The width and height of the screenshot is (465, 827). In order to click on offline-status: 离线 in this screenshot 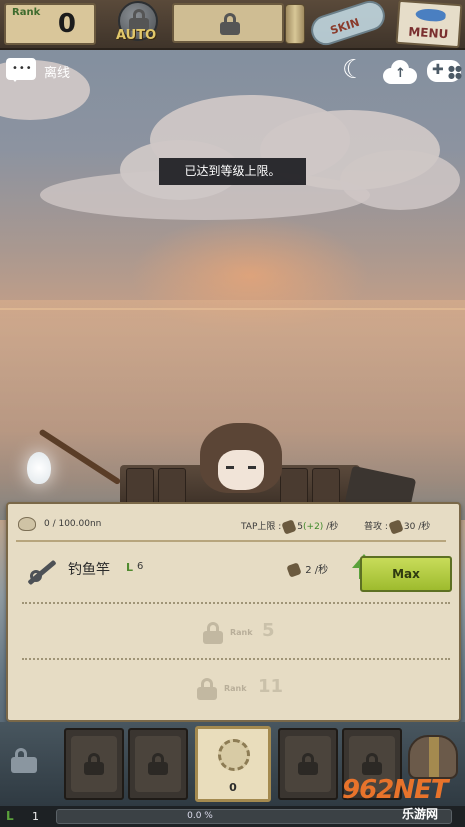, I will do `click(57, 73)`.